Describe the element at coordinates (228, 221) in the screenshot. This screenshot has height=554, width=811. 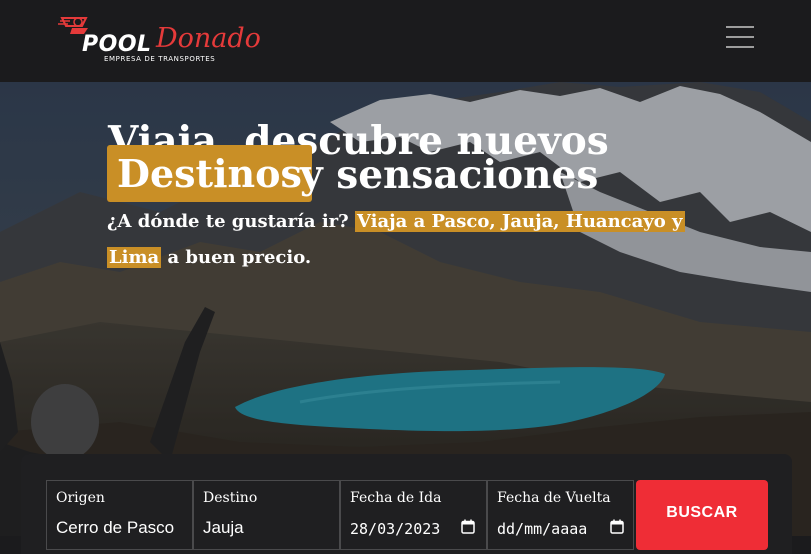
I see `hero-subtitle-question: ¿A dónde te gustaría ir?` at that location.